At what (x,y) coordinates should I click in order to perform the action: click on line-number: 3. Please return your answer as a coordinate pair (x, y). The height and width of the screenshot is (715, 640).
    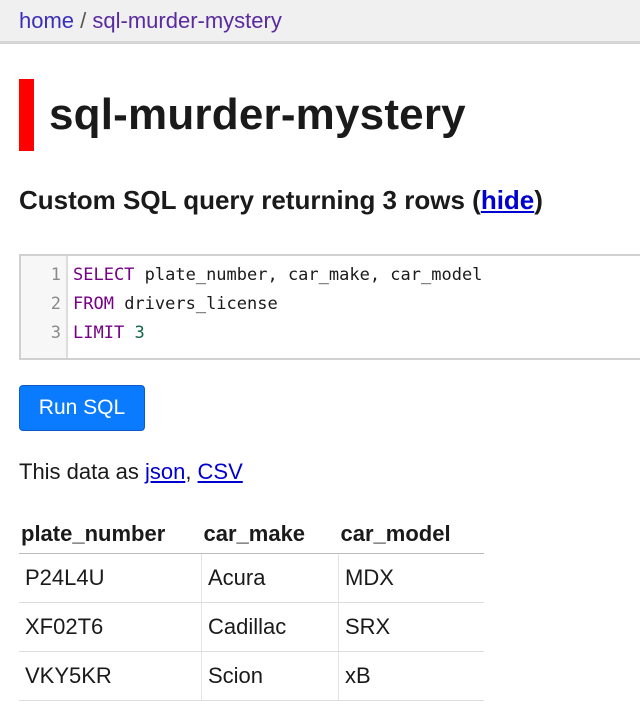
    Looking at the image, I should click on (55, 333).